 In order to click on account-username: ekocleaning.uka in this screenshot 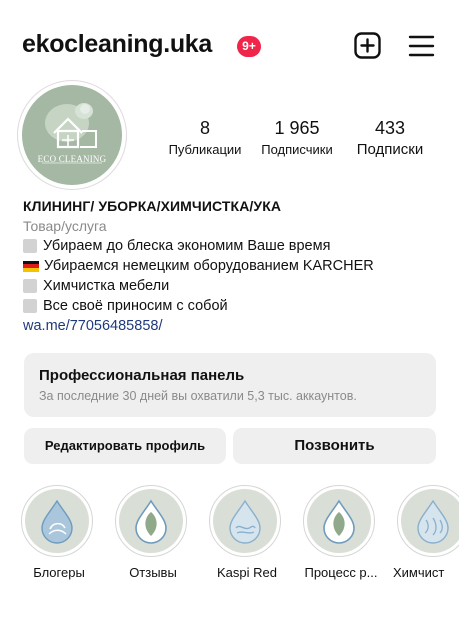, I will do `click(117, 44)`.